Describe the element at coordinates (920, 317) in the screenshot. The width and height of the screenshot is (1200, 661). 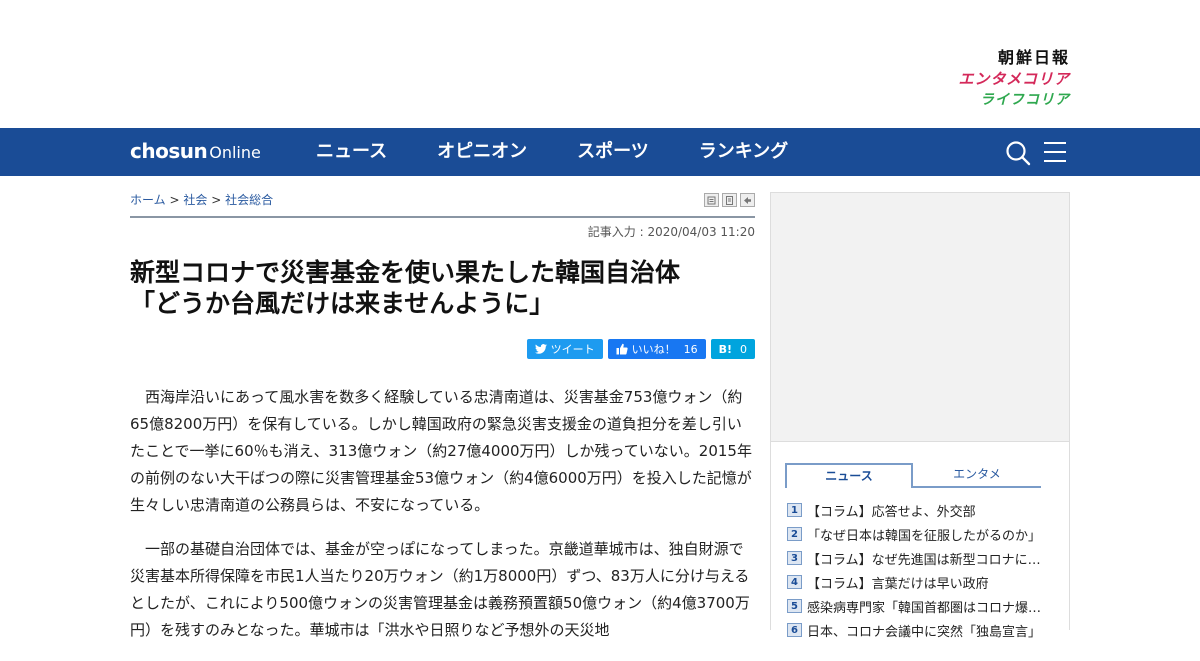
I see `ad-slot` at that location.